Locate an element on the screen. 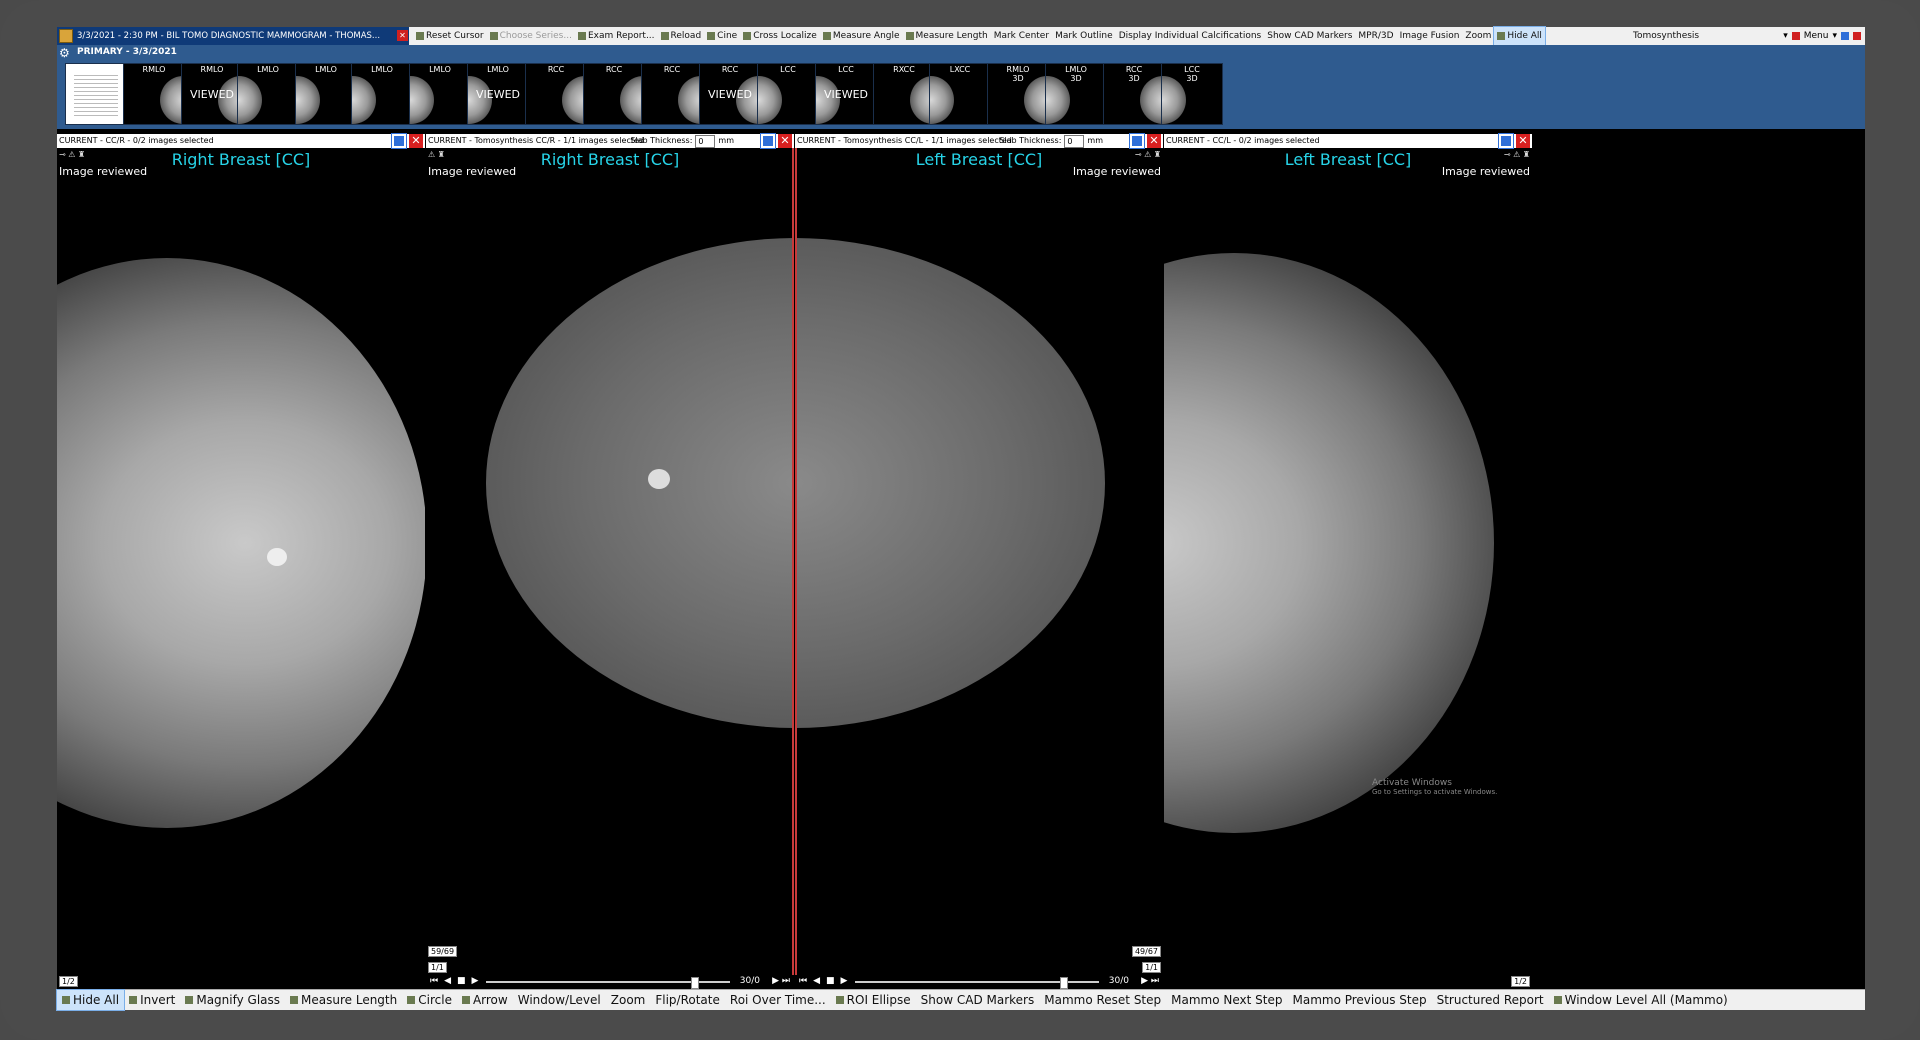 The height and width of the screenshot is (1040, 1920). tool-structured-report-button: Structured Report is located at coordinates (1490, 1000).